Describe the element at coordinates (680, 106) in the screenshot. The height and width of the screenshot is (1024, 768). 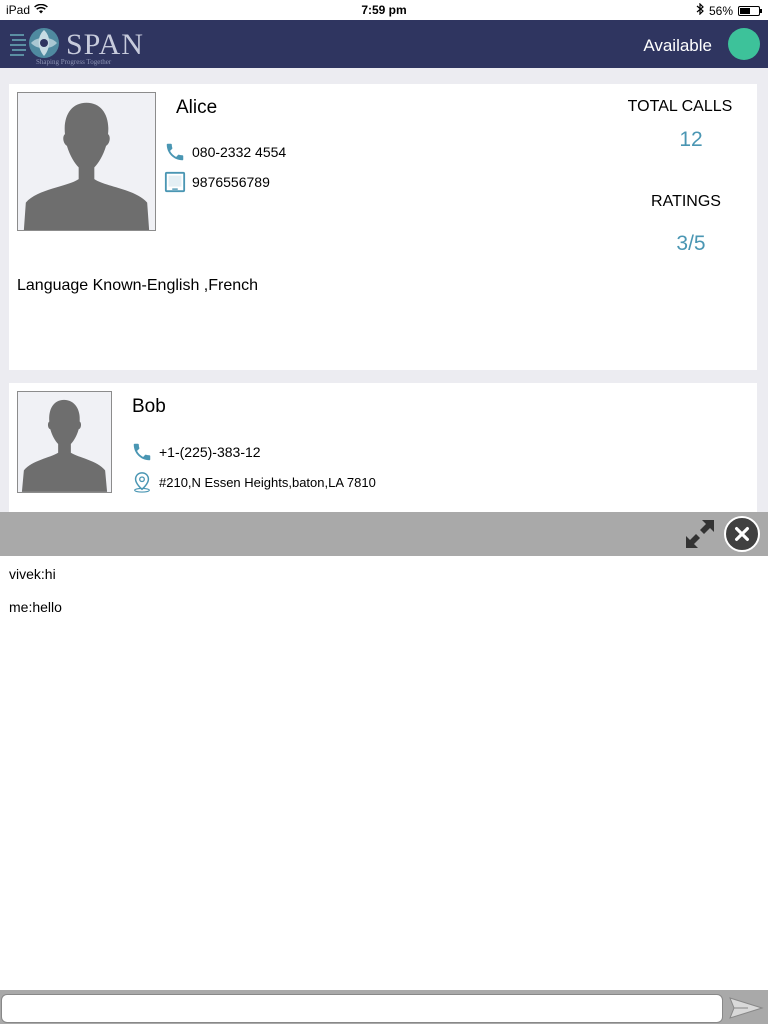
I see `total-calls-label: TOTAL CALLS` at that location.